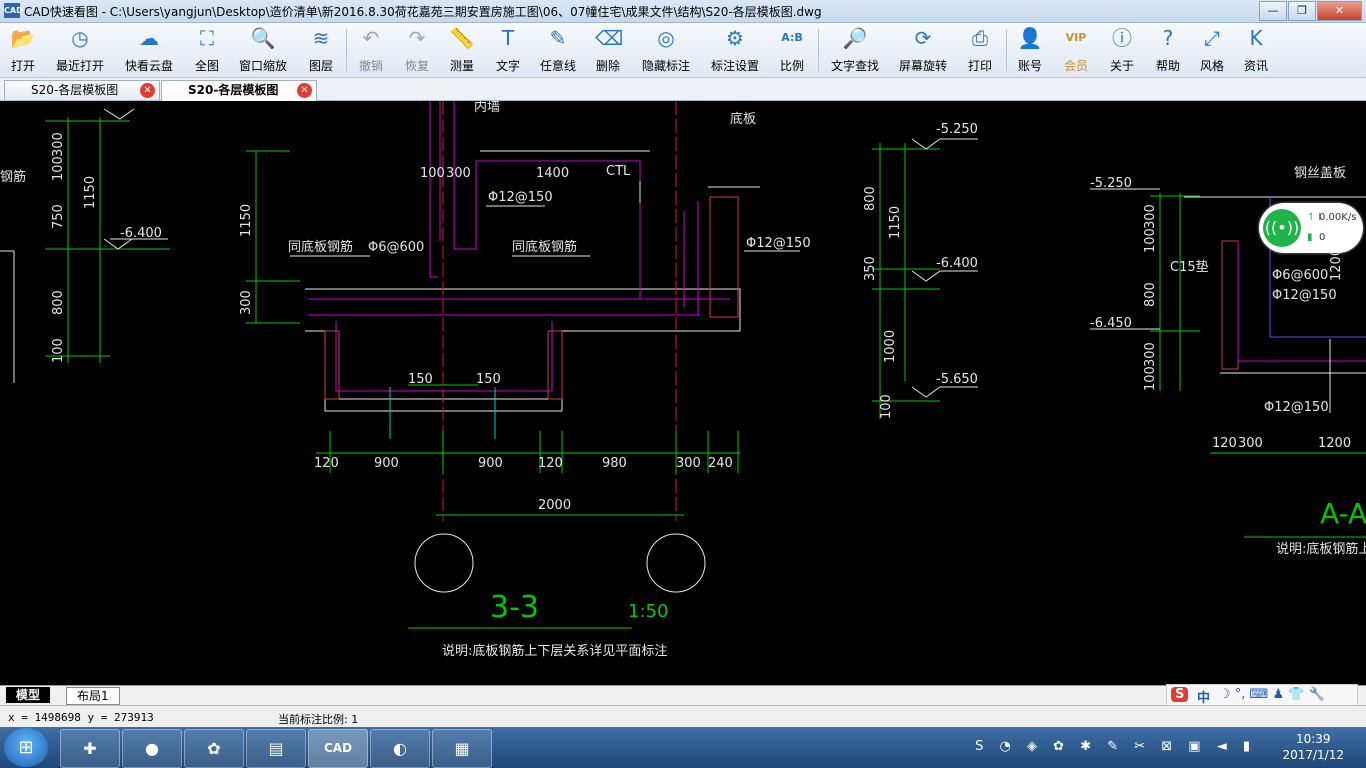  What do you see at coordinates (886, 406) in the screenshot?
I see `dim-mid-100: 100` at bounding box center [886, 406].